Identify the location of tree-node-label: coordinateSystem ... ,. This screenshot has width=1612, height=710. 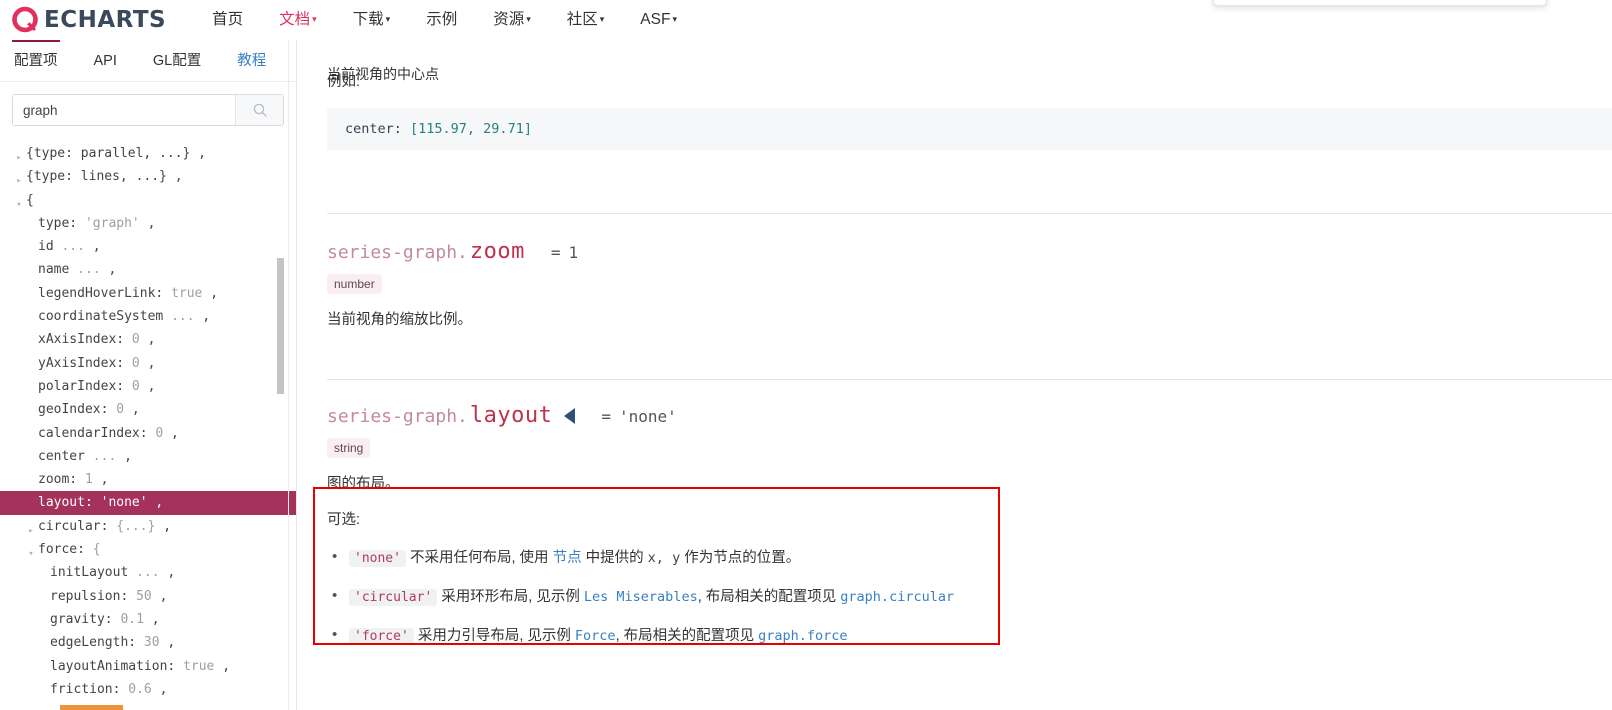
(124, 317).